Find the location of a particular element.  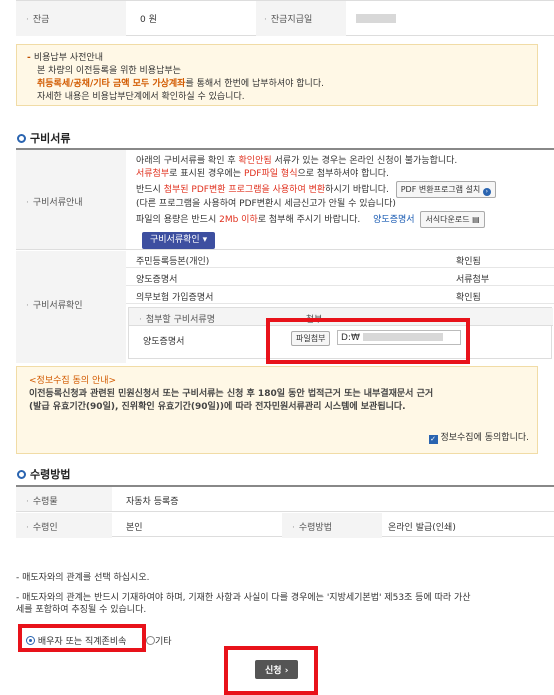

confirm-label: 구비서류확인 is located at coordinates (57, 306).